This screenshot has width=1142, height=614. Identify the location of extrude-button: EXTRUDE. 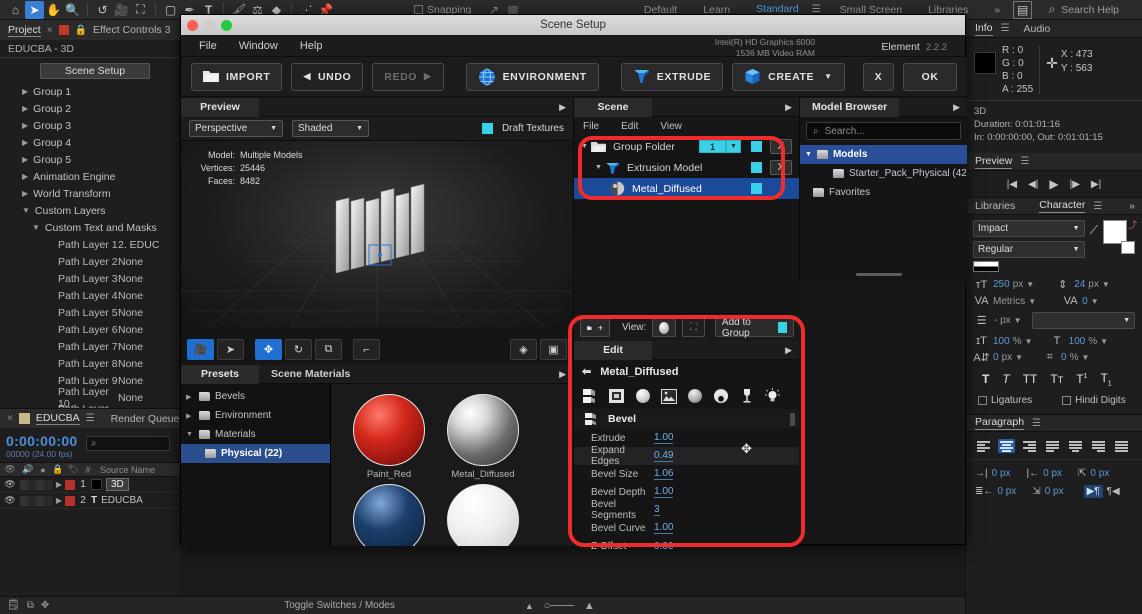
(672, 76).